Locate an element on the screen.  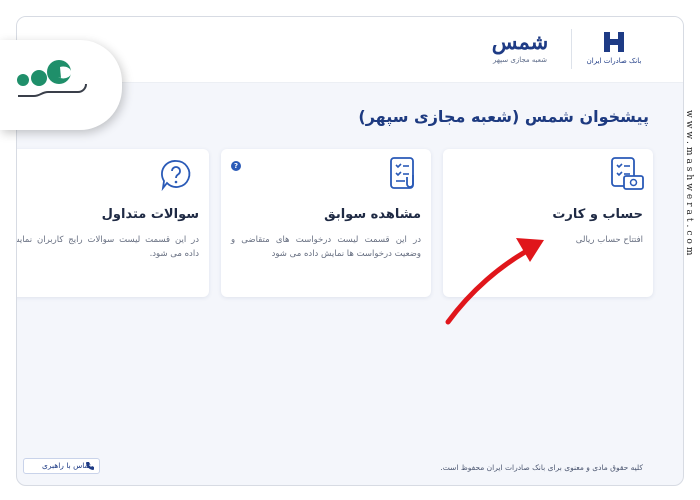
card-account: حساب و کارت افتتاح حساب ریالی is located at coordinates (548, 223).